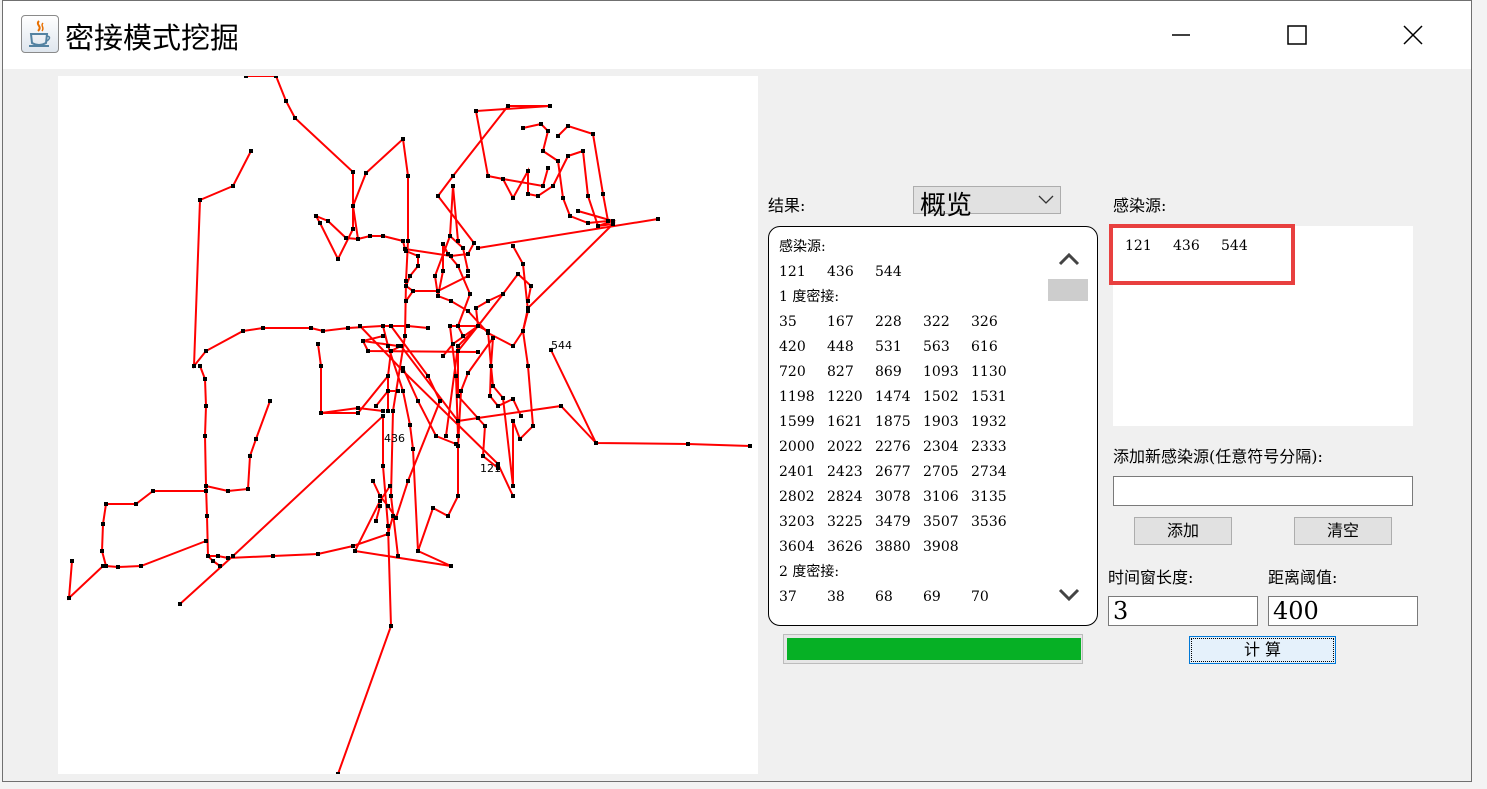 This screenshot has width=1487, height=789. What do you see at coordinates (893, 472) in the screenshot?
I see `result-cell: 2677` at bounding box center [893, 472].